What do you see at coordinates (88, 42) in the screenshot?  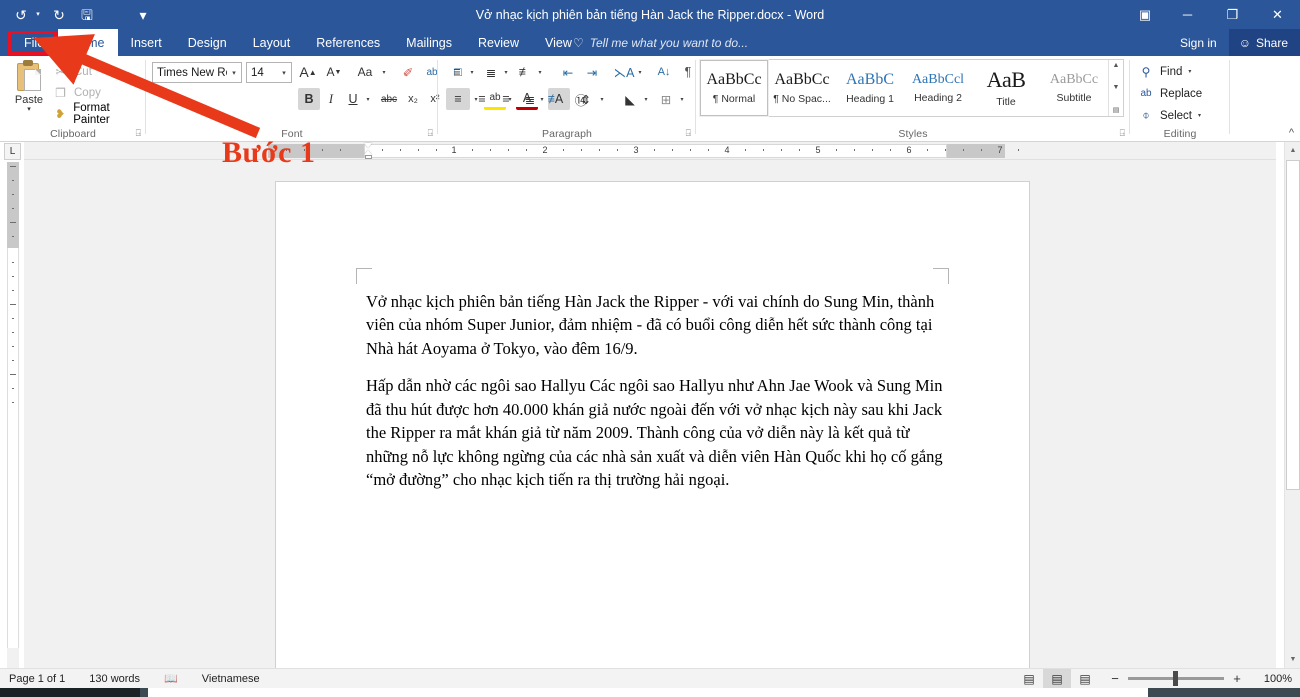 I see `tab-home: Home` at bounding box center [88, 42].